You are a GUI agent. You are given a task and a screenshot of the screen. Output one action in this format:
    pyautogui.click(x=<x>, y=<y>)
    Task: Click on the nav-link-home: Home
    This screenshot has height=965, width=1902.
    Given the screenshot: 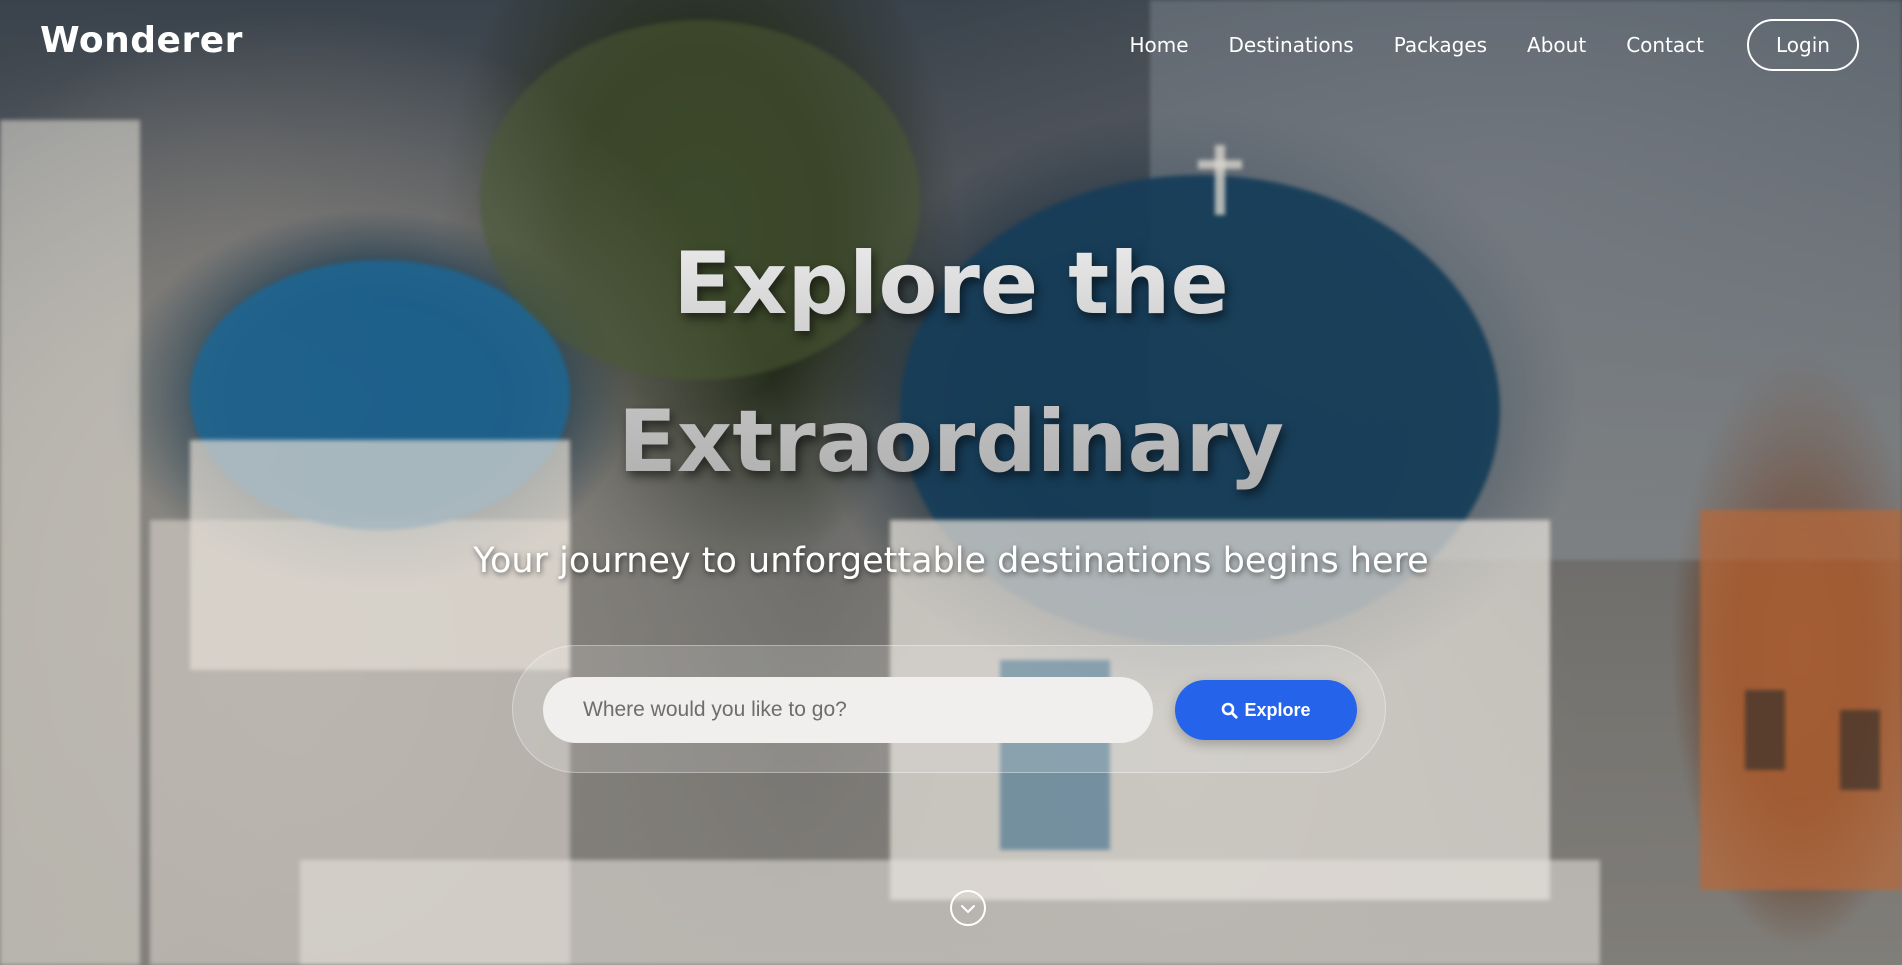 What is the action you would take?
    pyautogui.click(x=1158, y=45)
    